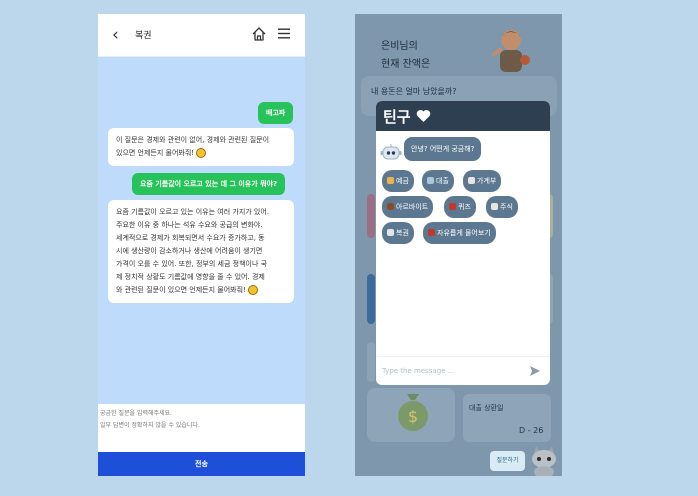 The height and width of the screenshot is (496, 698). Describe the element at coordinates (193, 212) in the screenshot. I see `bot-message-line: 요즘 기름값이 오르고 있는 이유는 여러 가지가 있어.` at that location.